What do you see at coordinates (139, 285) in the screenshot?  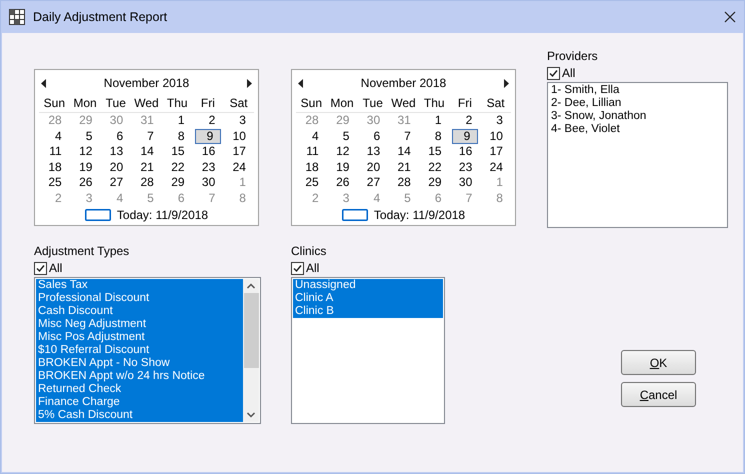 I see `list-item: Sales Tax` at bounding box center [139, 285].